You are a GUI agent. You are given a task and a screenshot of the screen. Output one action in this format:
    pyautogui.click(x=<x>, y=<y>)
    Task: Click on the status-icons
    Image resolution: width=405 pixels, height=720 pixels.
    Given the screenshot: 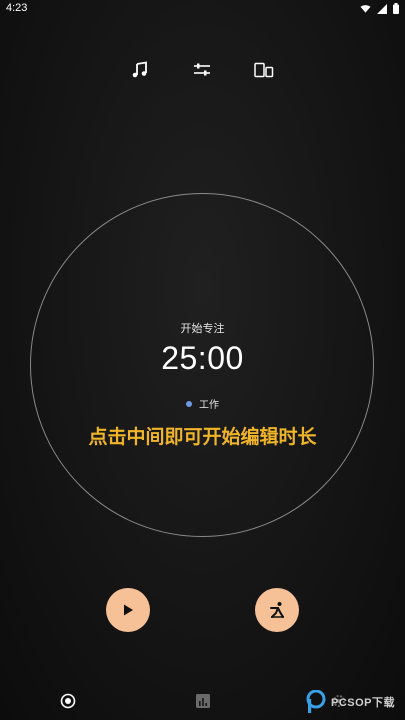 What is the action you would take?
    pyautogui.click(x=379, y=8)
    